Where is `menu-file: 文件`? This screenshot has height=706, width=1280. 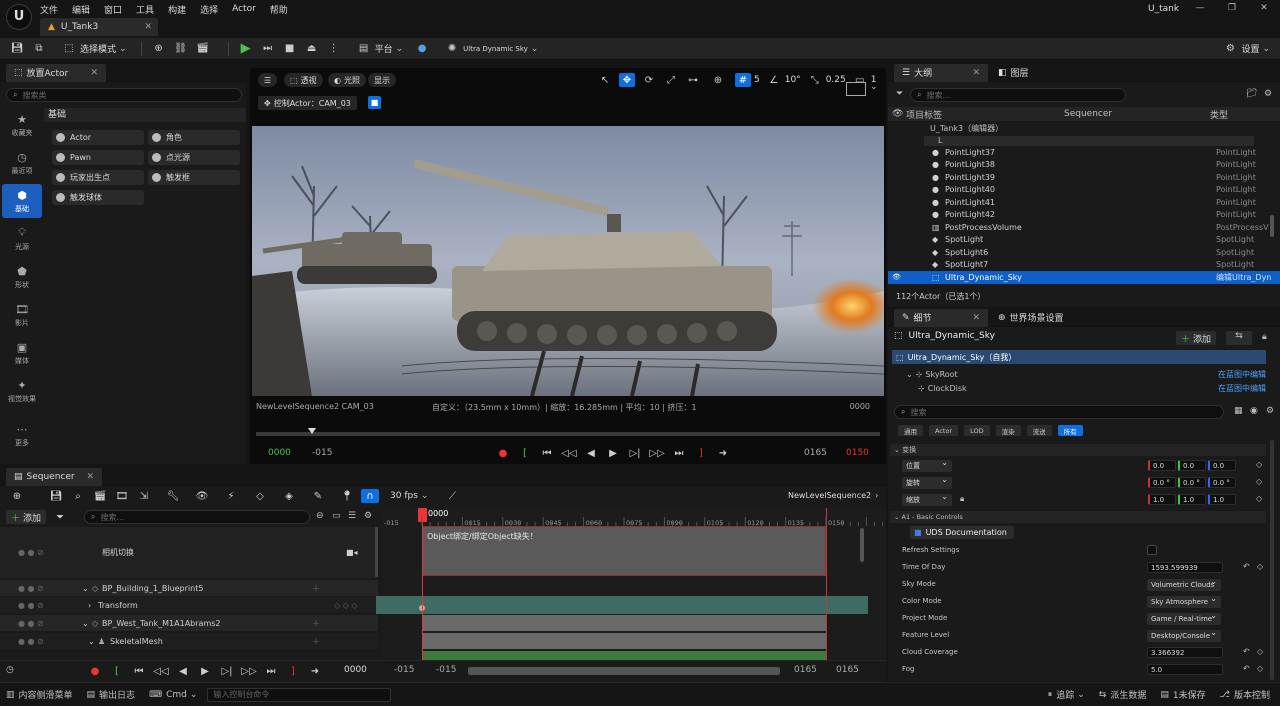
menu-file: 文件 is located at coordinates (49, 9).